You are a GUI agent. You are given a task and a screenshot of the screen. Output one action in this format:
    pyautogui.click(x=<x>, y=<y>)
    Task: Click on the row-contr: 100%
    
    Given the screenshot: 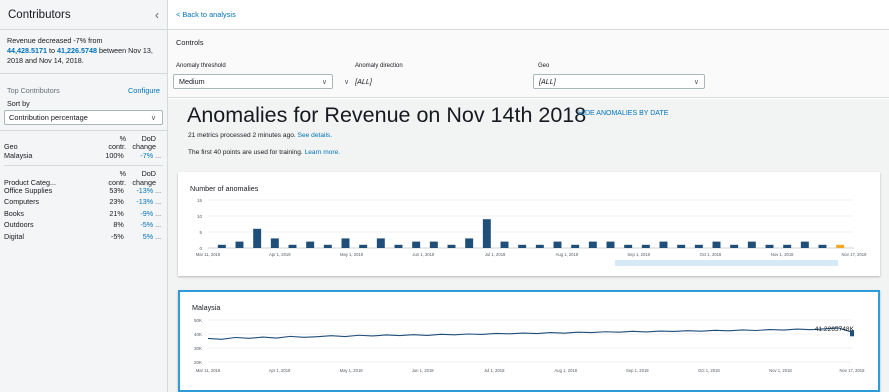 What is the action you would take?
    pyautogui.click(x=114, y=155)
    